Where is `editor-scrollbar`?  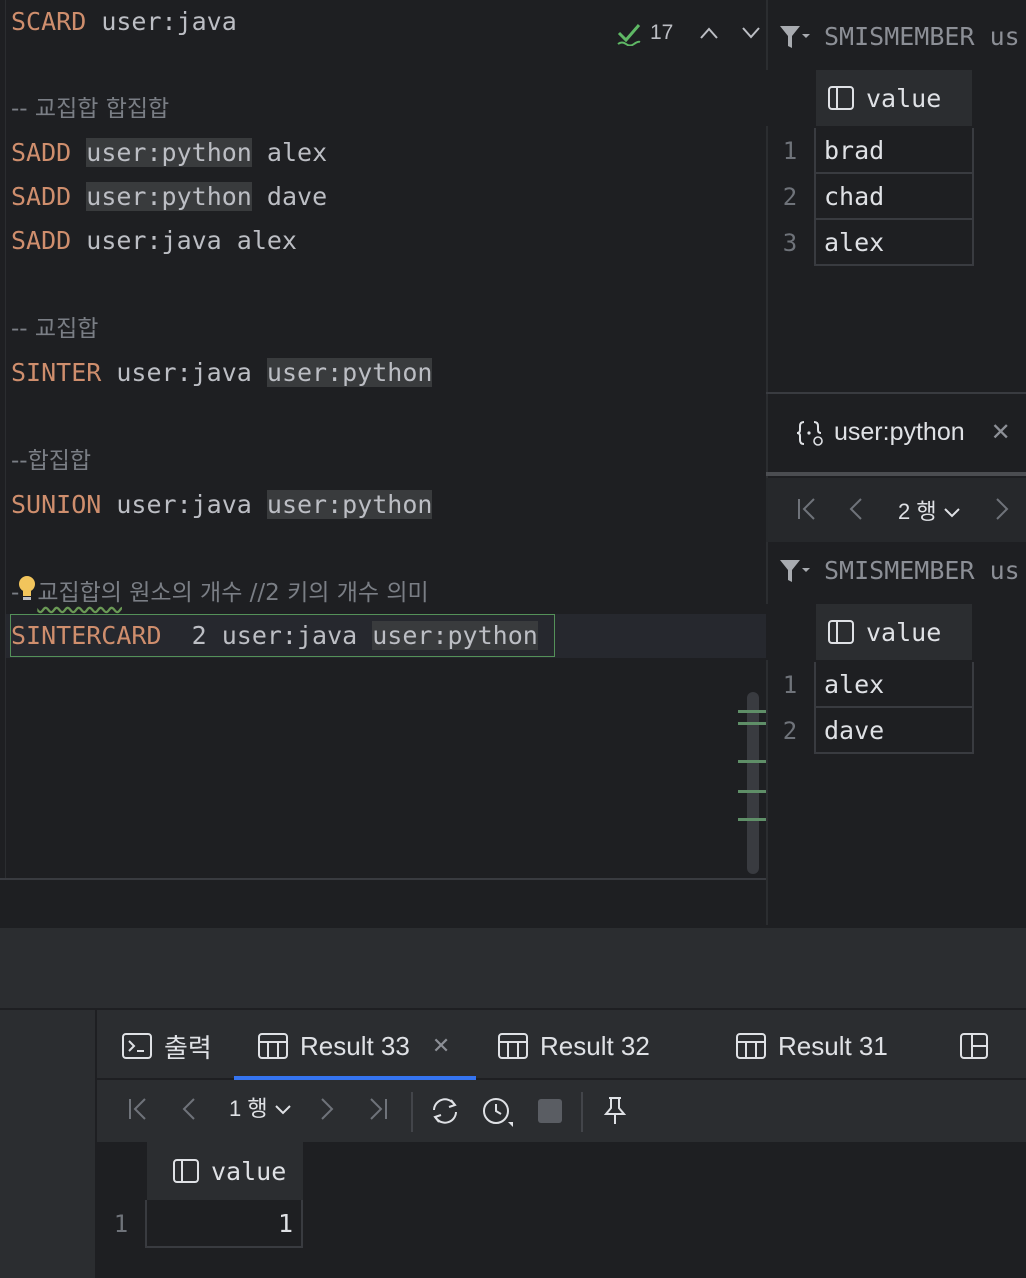
editor-scrollbar is located at coordinates (753, 783).